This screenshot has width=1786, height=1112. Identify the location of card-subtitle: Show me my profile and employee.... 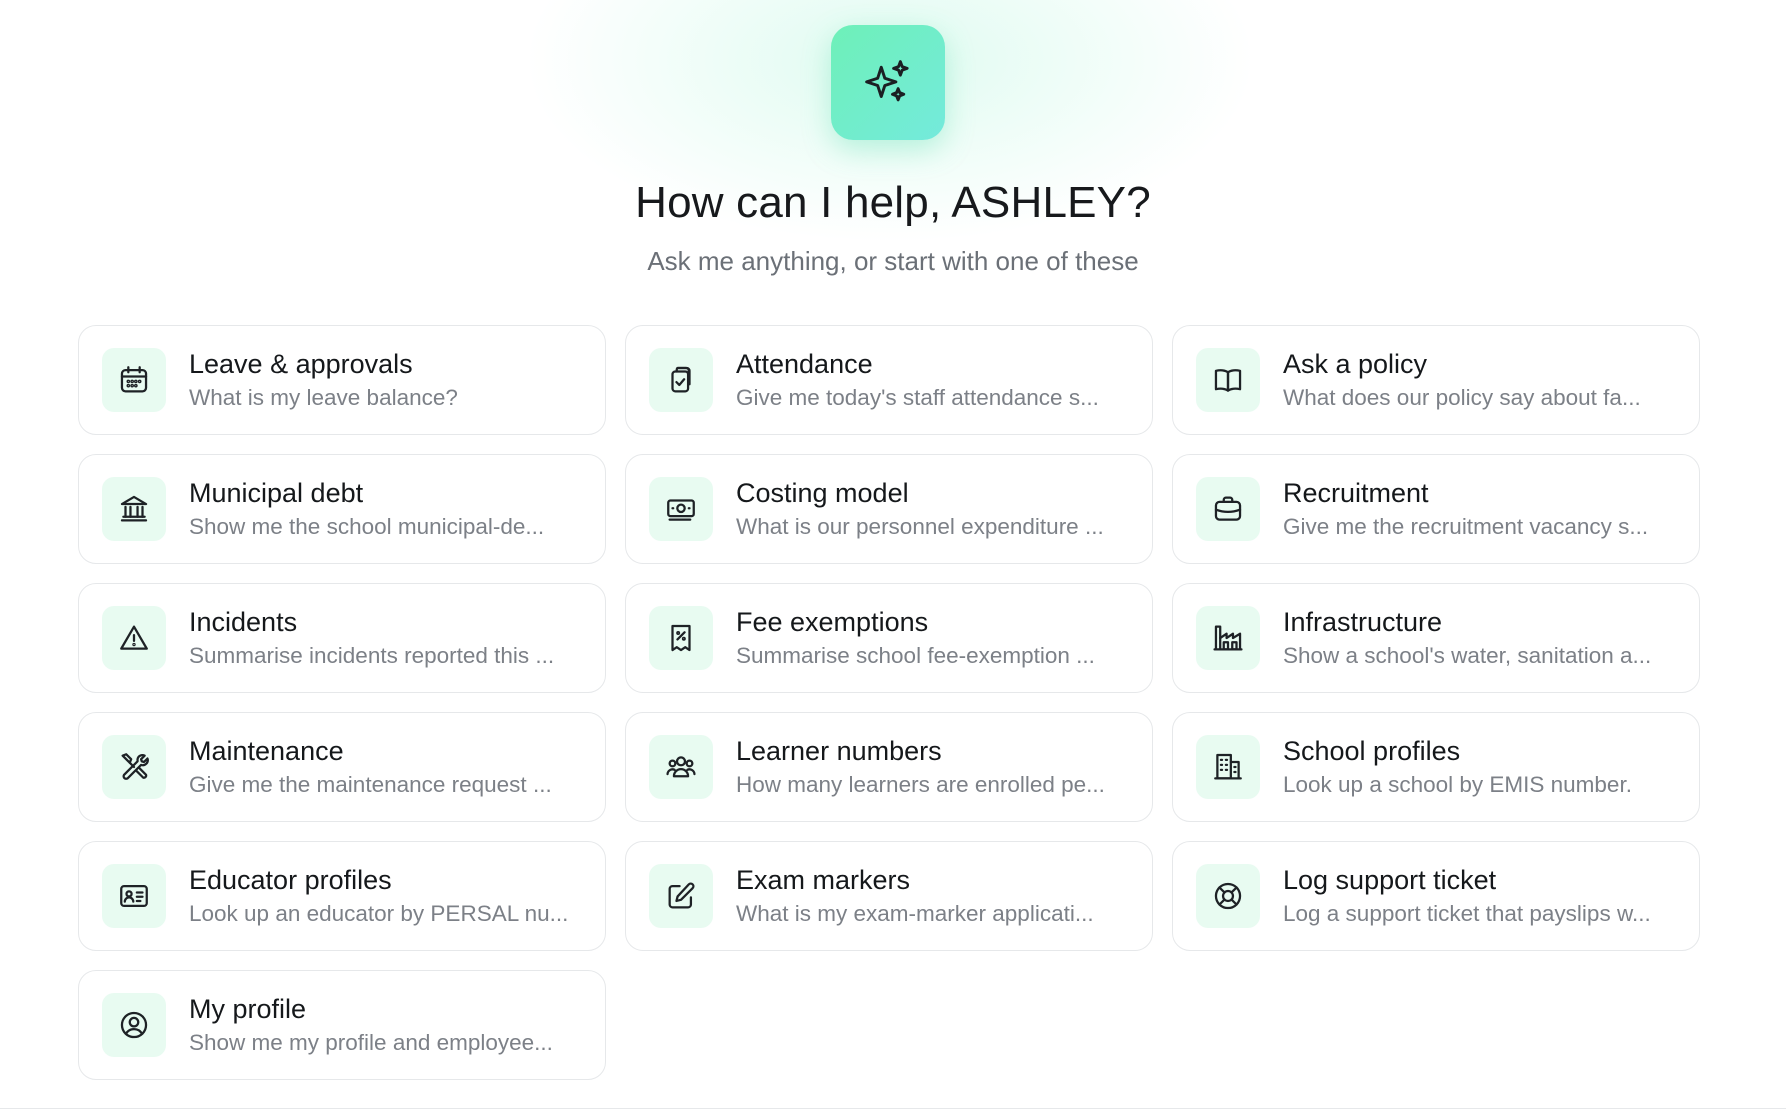
(371, 1042).